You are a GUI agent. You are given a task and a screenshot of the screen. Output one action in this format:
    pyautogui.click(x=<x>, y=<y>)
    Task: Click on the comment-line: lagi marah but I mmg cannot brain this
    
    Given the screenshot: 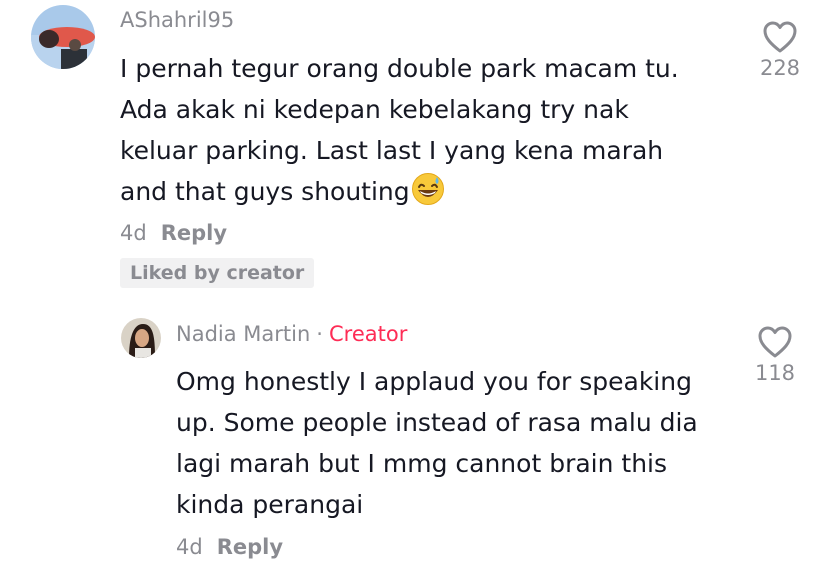 What is the action you would take?
    pyautogui.click(x=422, y=463)
    